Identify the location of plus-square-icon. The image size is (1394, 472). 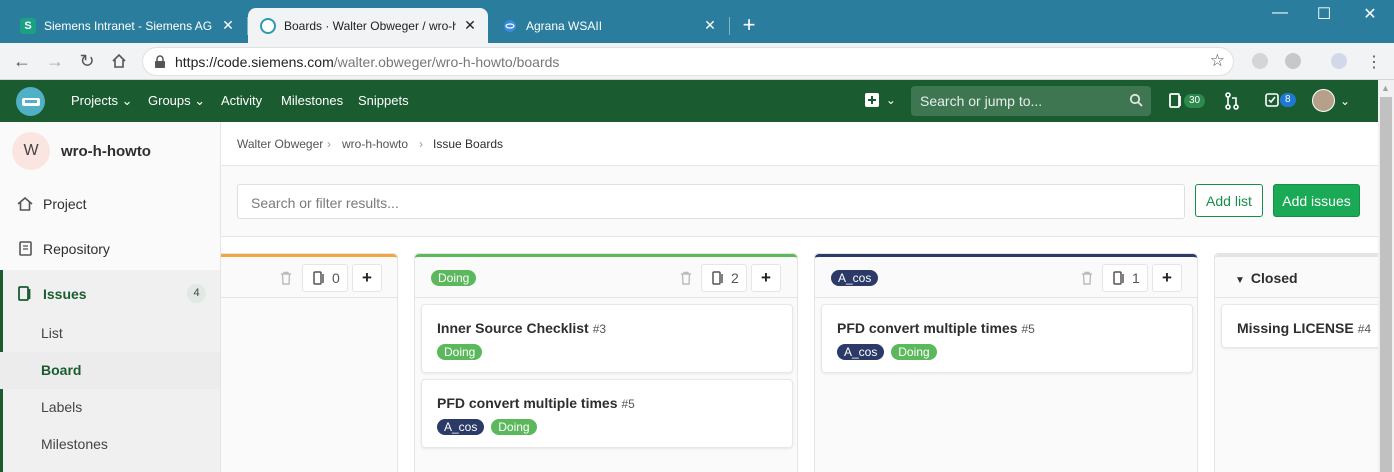
(872, 100).